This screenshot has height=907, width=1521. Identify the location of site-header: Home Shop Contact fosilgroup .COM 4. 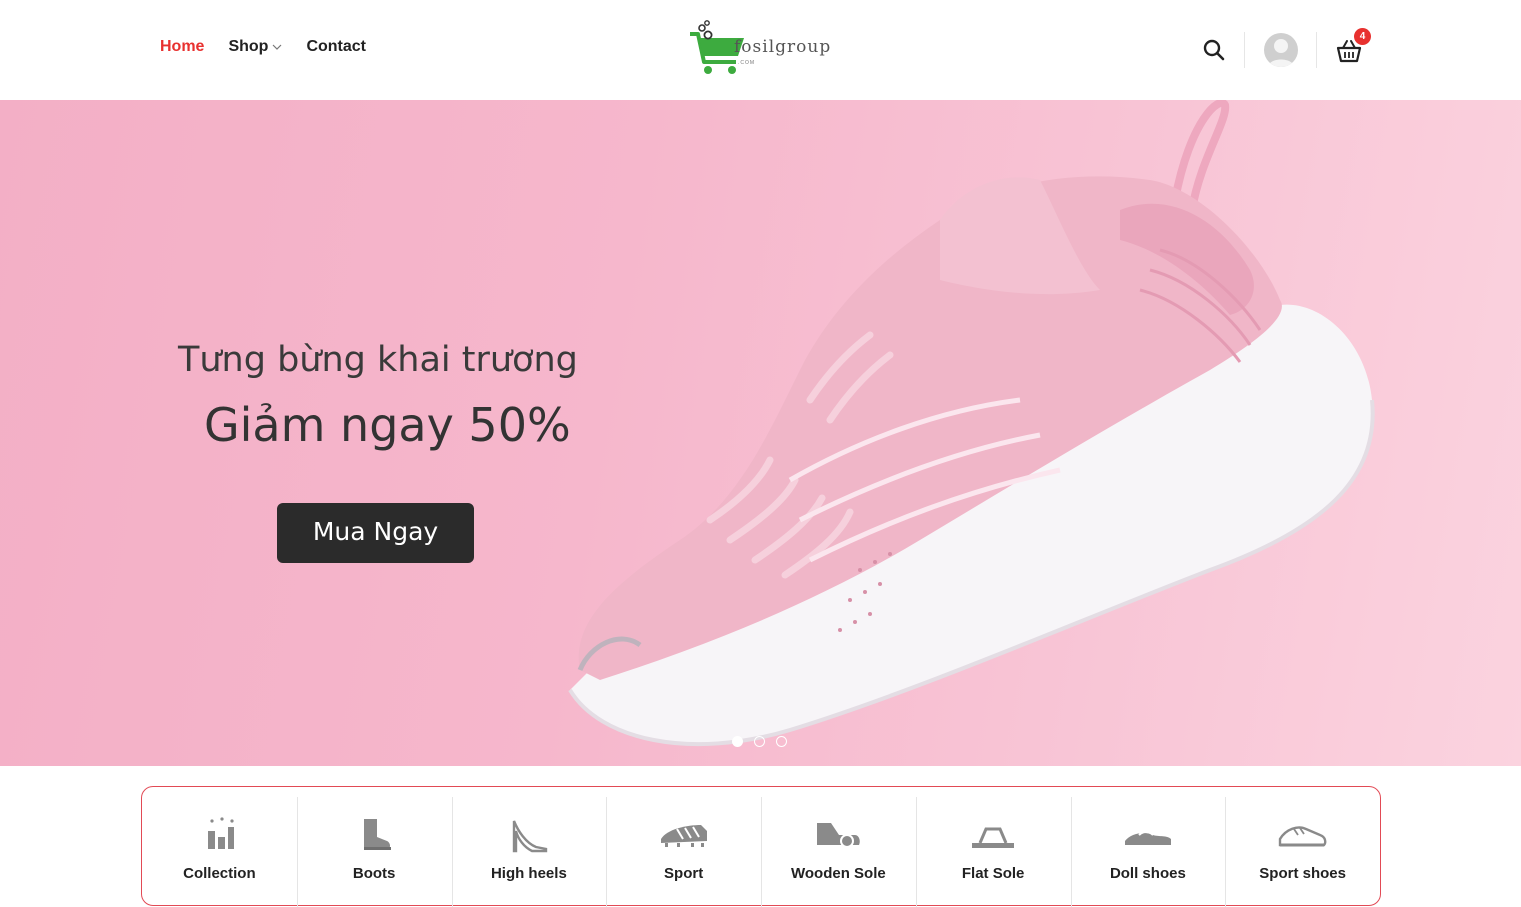
(760, 50).